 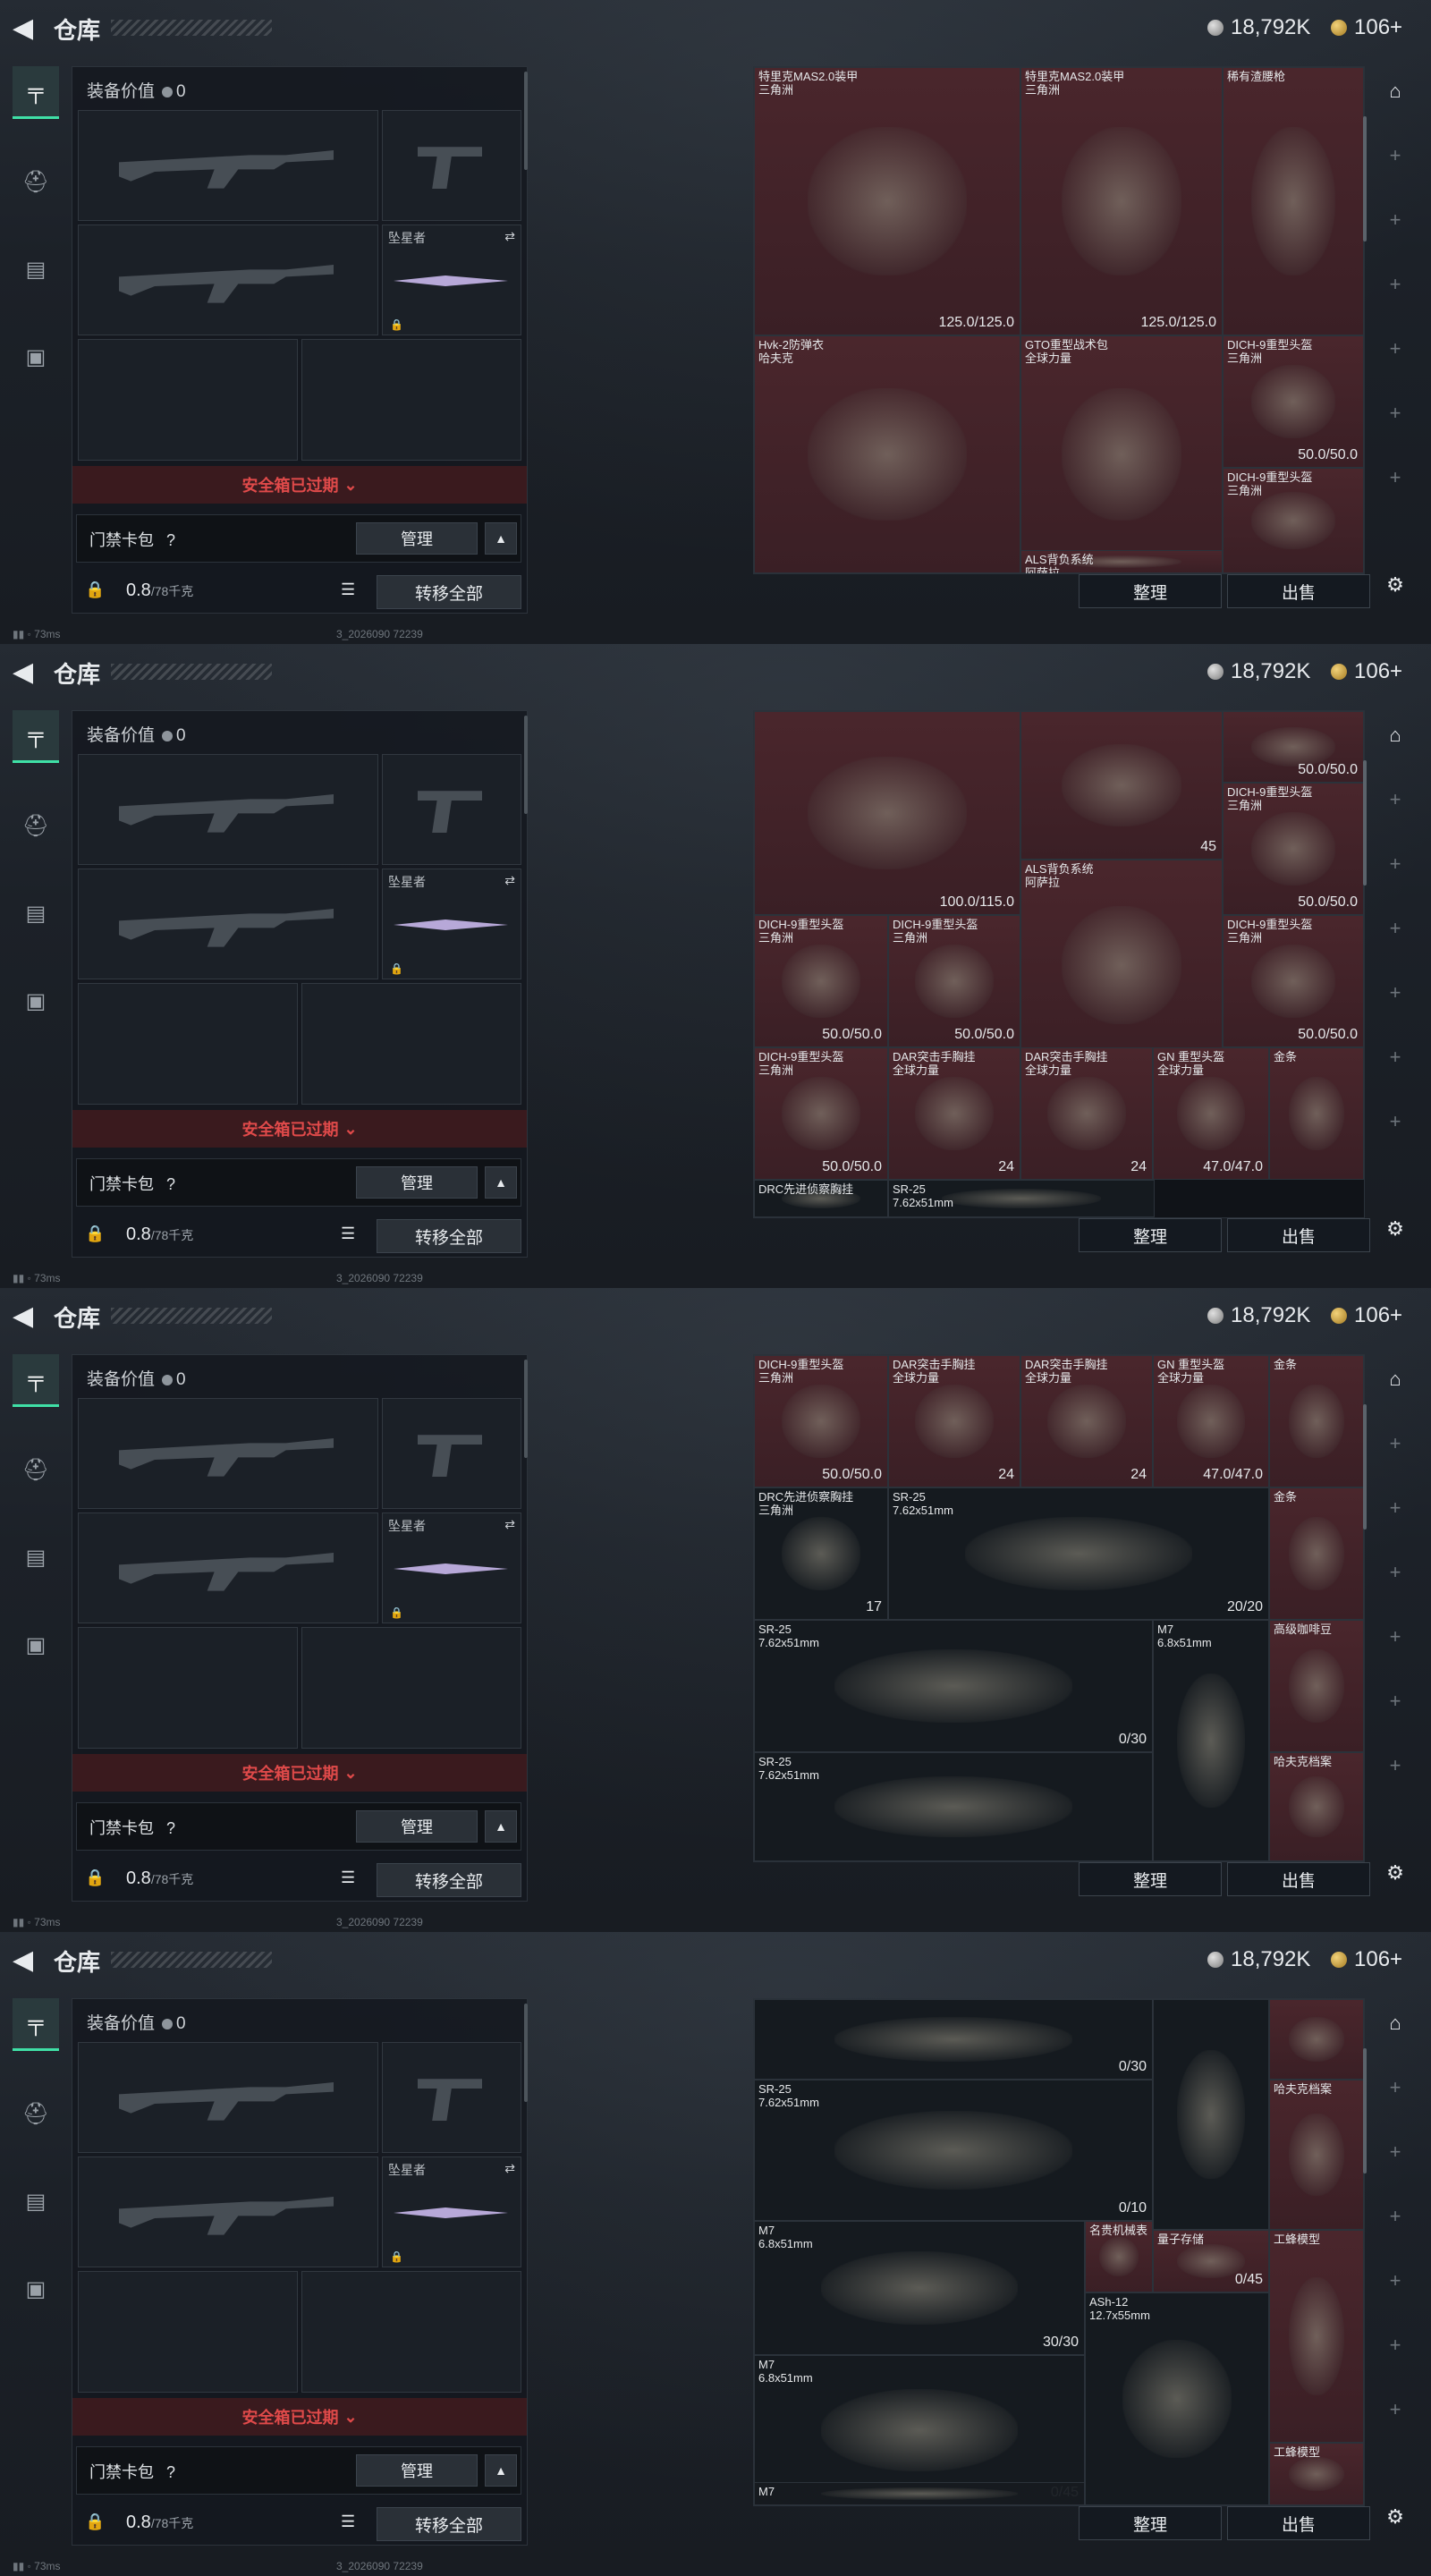 What do you see at coordinates (1211, 1421) in the screenshot?
I see `stash-item: GN 重型头盔 全球力量 47.0/47.0` at bounding box center [1211, 1421].